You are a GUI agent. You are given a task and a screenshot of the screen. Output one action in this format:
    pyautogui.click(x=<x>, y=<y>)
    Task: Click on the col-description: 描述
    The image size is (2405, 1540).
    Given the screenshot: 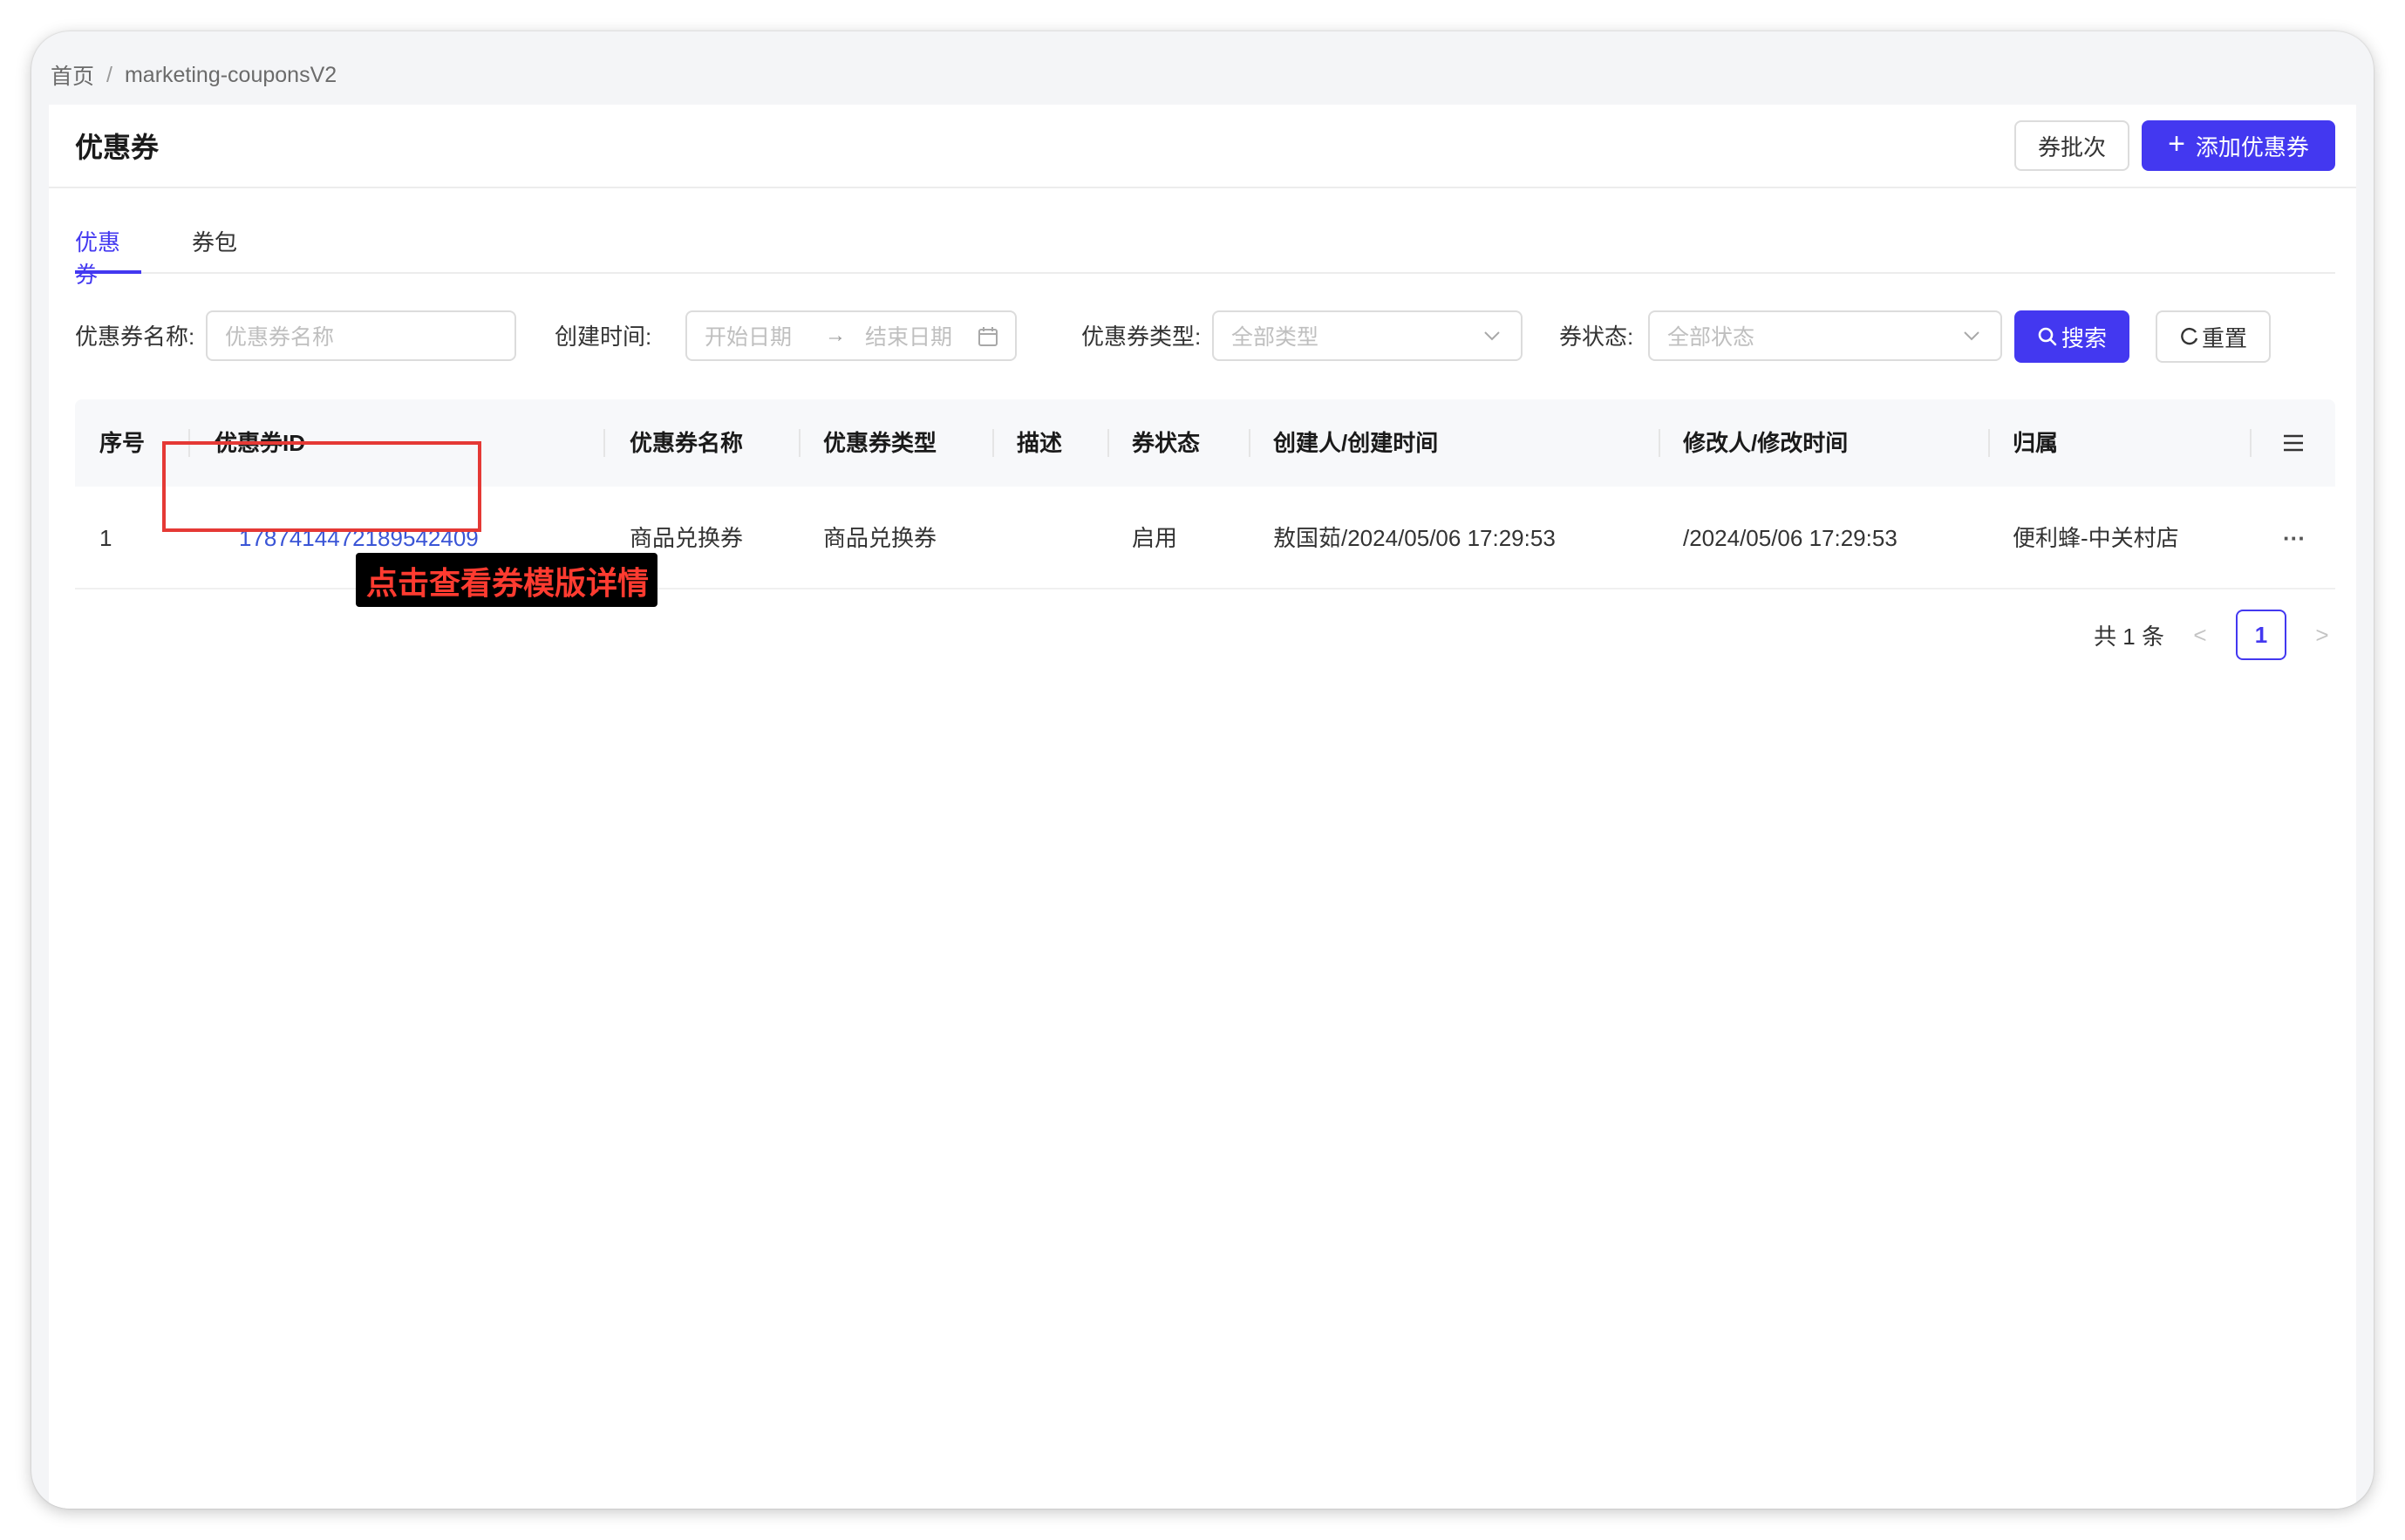 What is the action you would take?
    pyautogui.click(x=1040, y=443)
    